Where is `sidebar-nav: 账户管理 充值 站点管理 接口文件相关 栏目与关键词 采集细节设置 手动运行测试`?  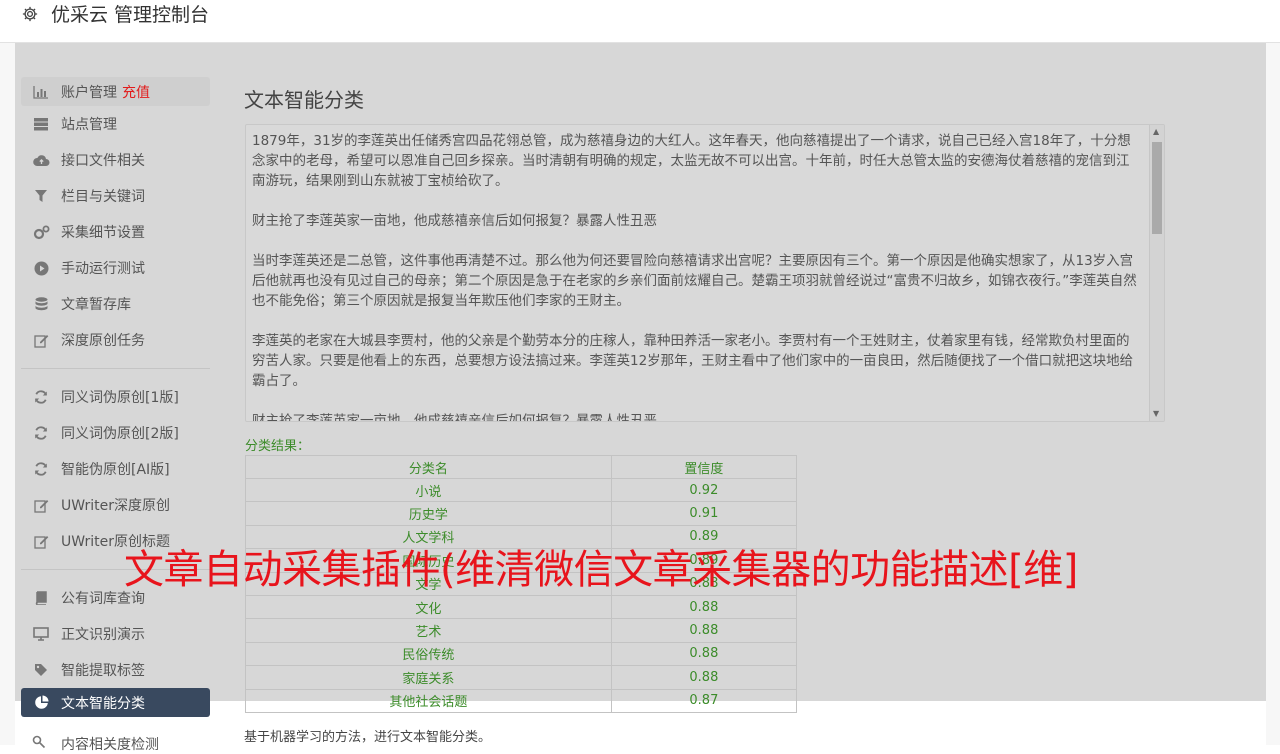
sidebar-nav: 账户管理 充值 站点管理 接口文件相关 栏目与关键词 采集细节设置 手动运行测试 is located at coordinates (115, 397).